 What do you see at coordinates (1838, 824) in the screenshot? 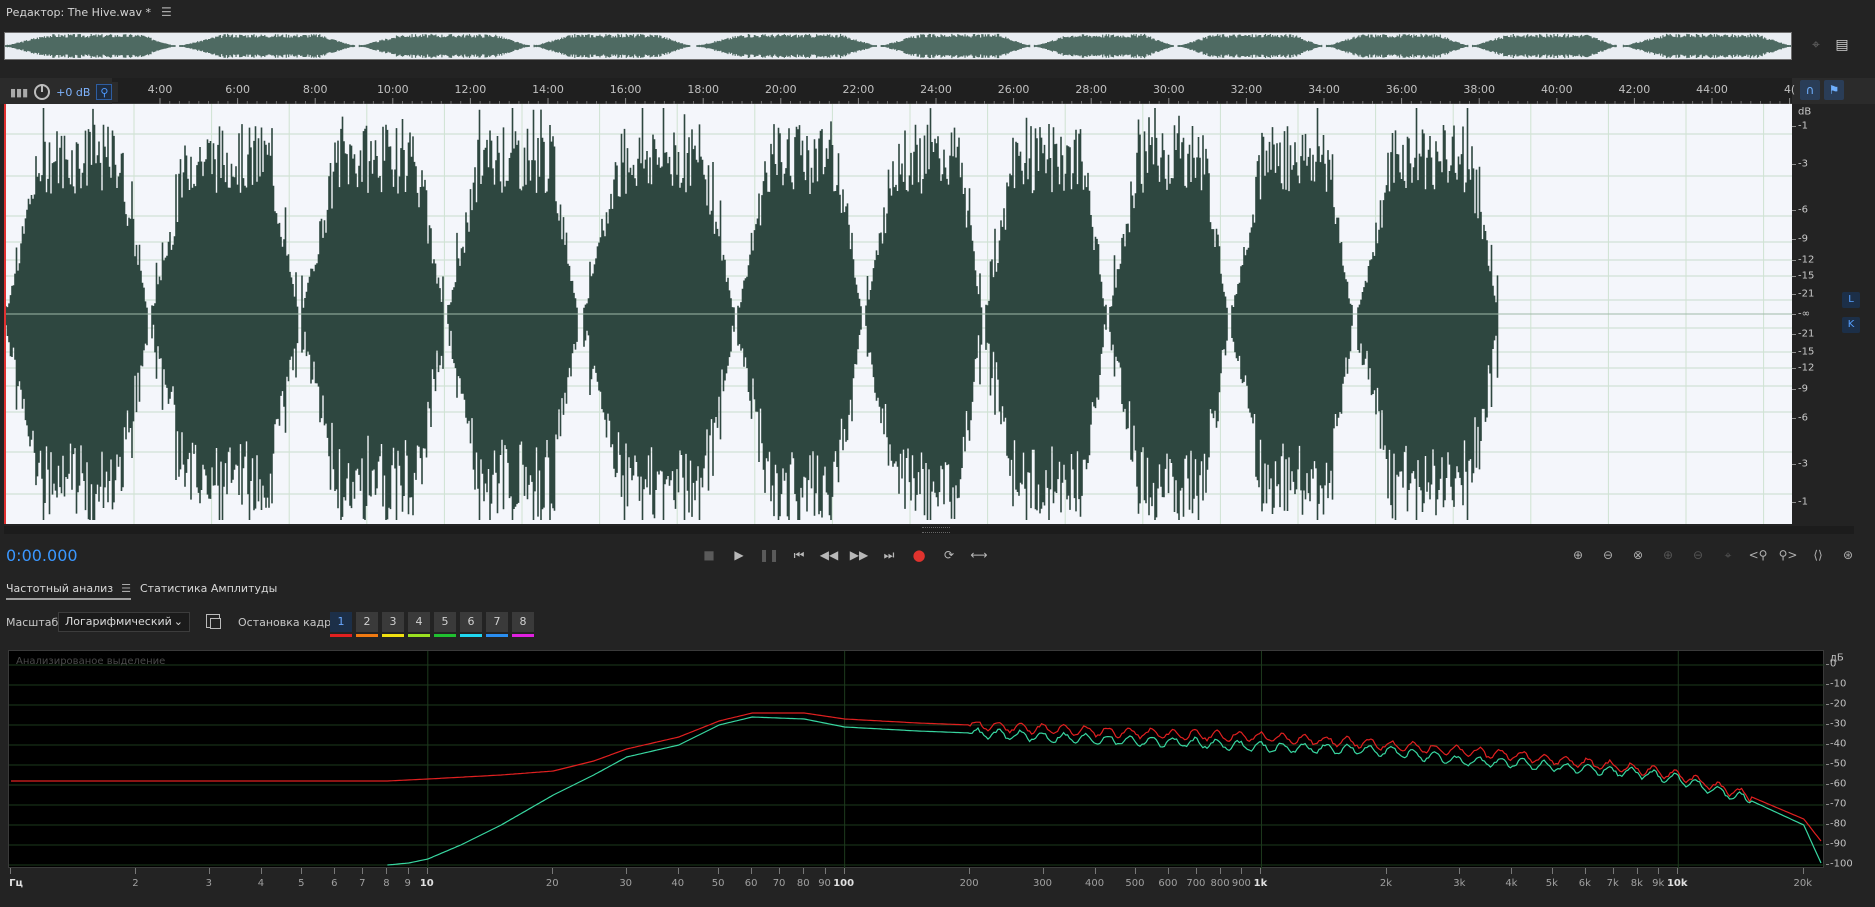
I see `spectrum-db-label: -80` at bounding box center [1838, 824].